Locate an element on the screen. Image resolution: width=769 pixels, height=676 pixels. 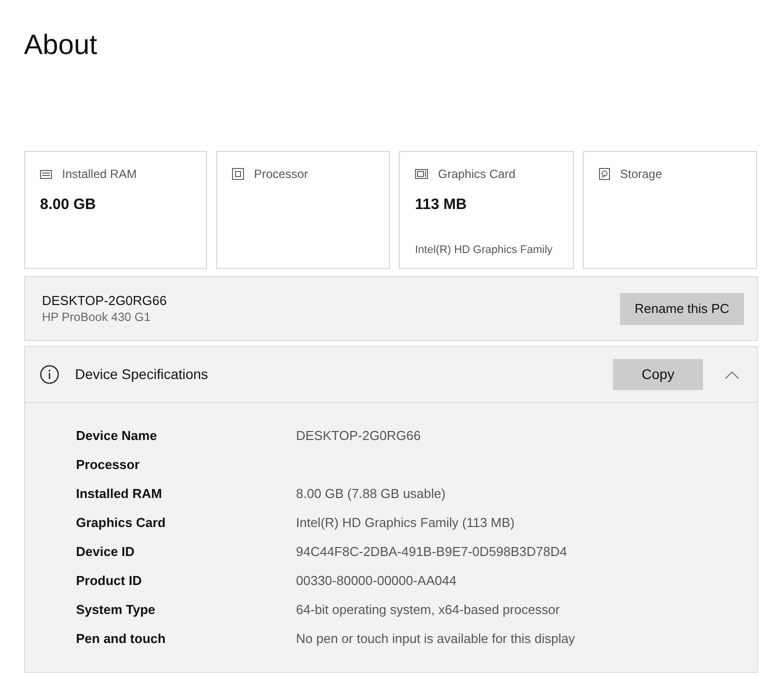
card-label: Processor is located at coordinates (281, 174).